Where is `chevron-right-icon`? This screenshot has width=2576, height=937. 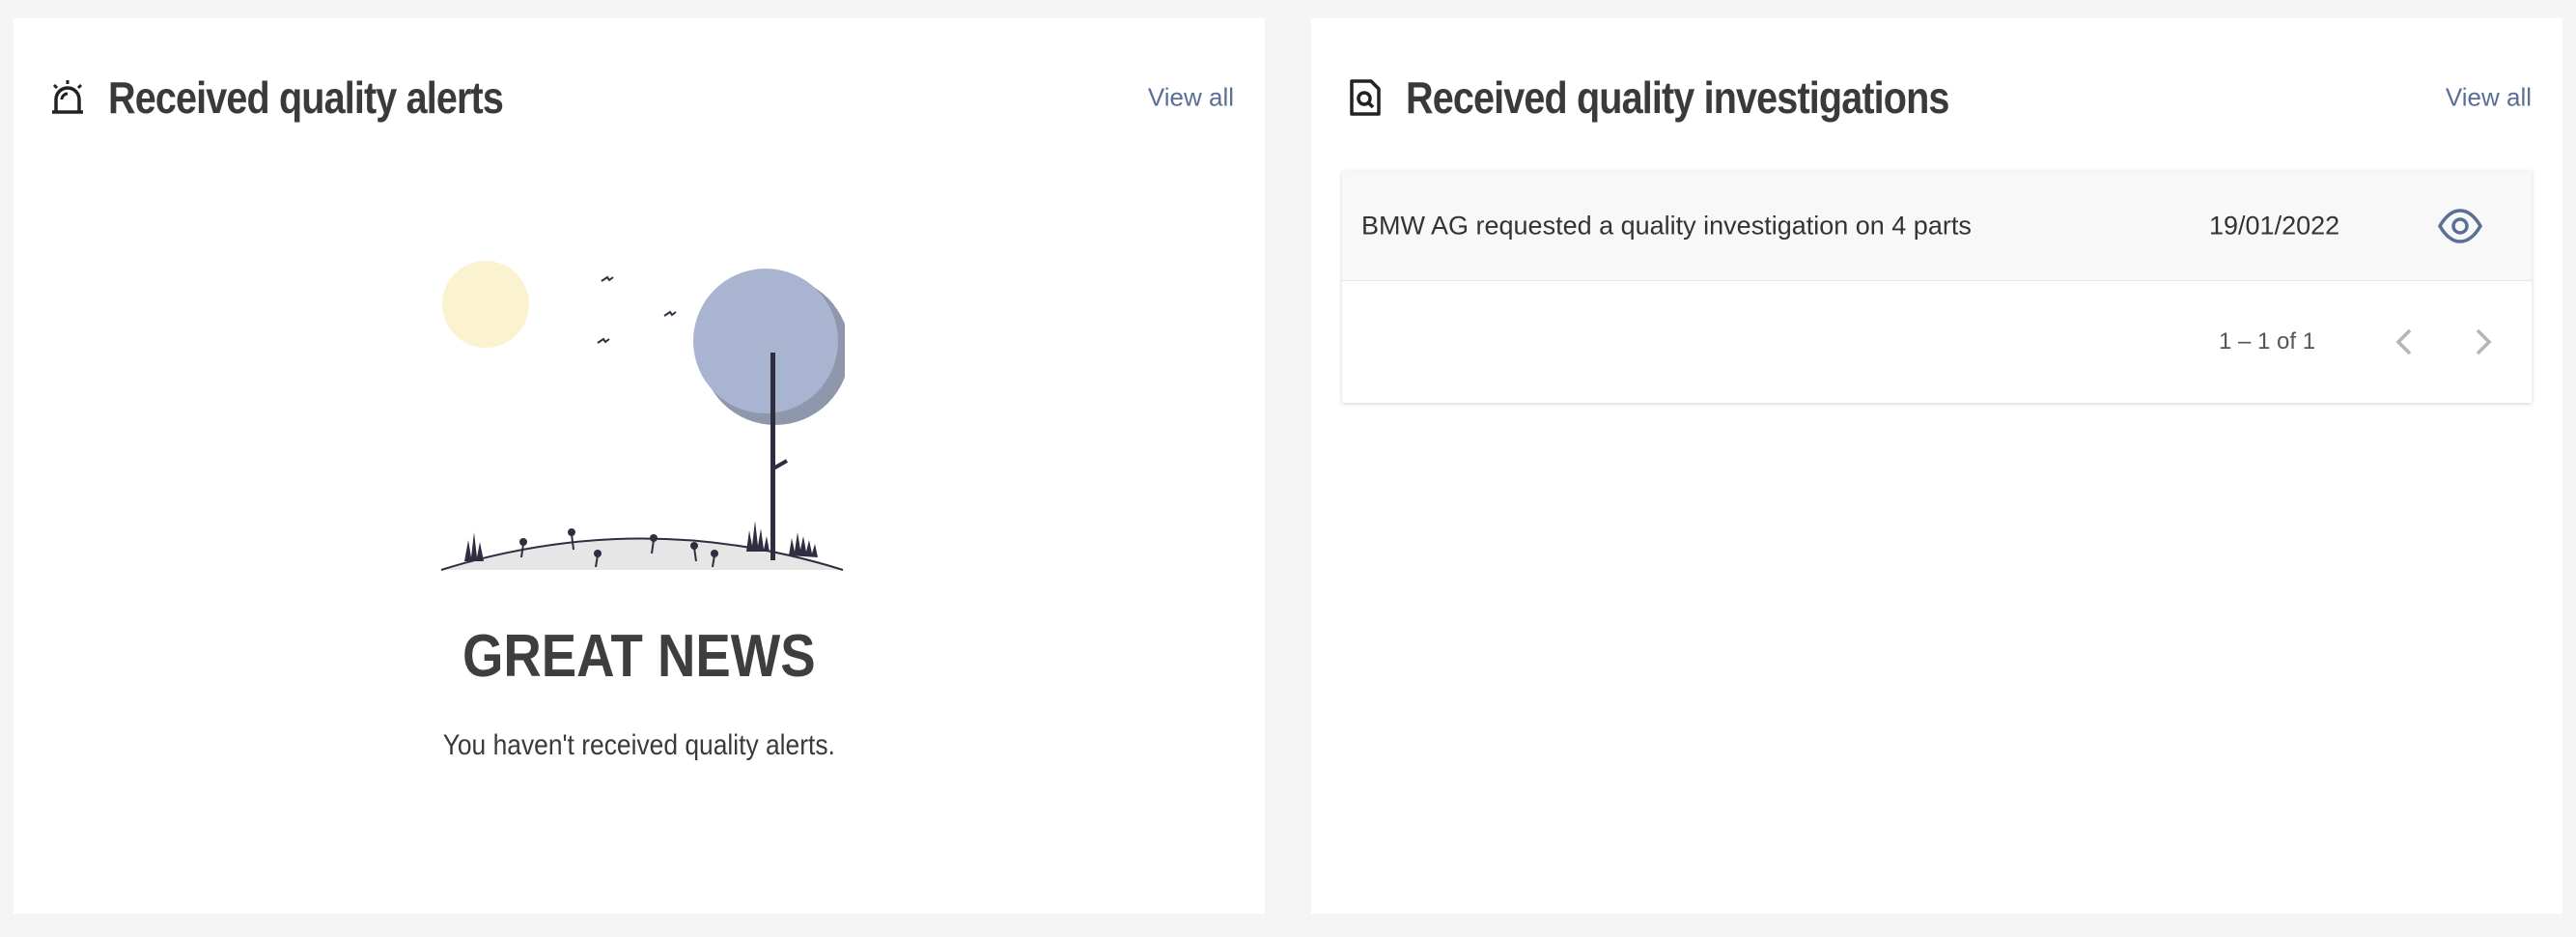 chevron-right-icon is located at coordinates (2484, 341).